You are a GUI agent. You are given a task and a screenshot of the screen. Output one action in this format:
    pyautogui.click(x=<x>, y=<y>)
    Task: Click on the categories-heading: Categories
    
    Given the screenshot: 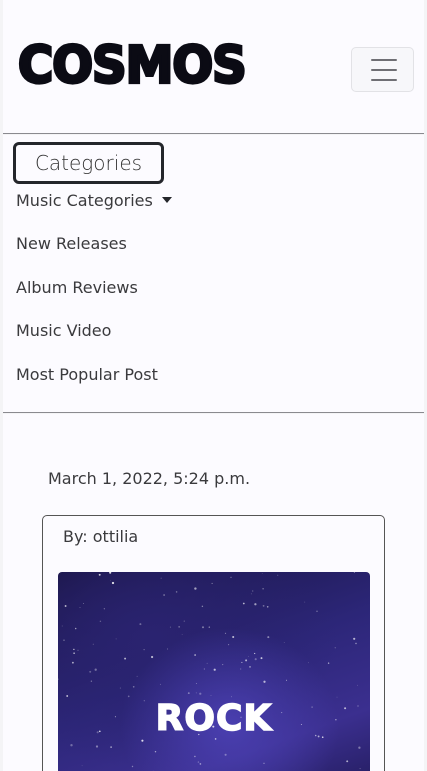 What is the action you would take?
    pyautogui.click(x=88, y=163)
    